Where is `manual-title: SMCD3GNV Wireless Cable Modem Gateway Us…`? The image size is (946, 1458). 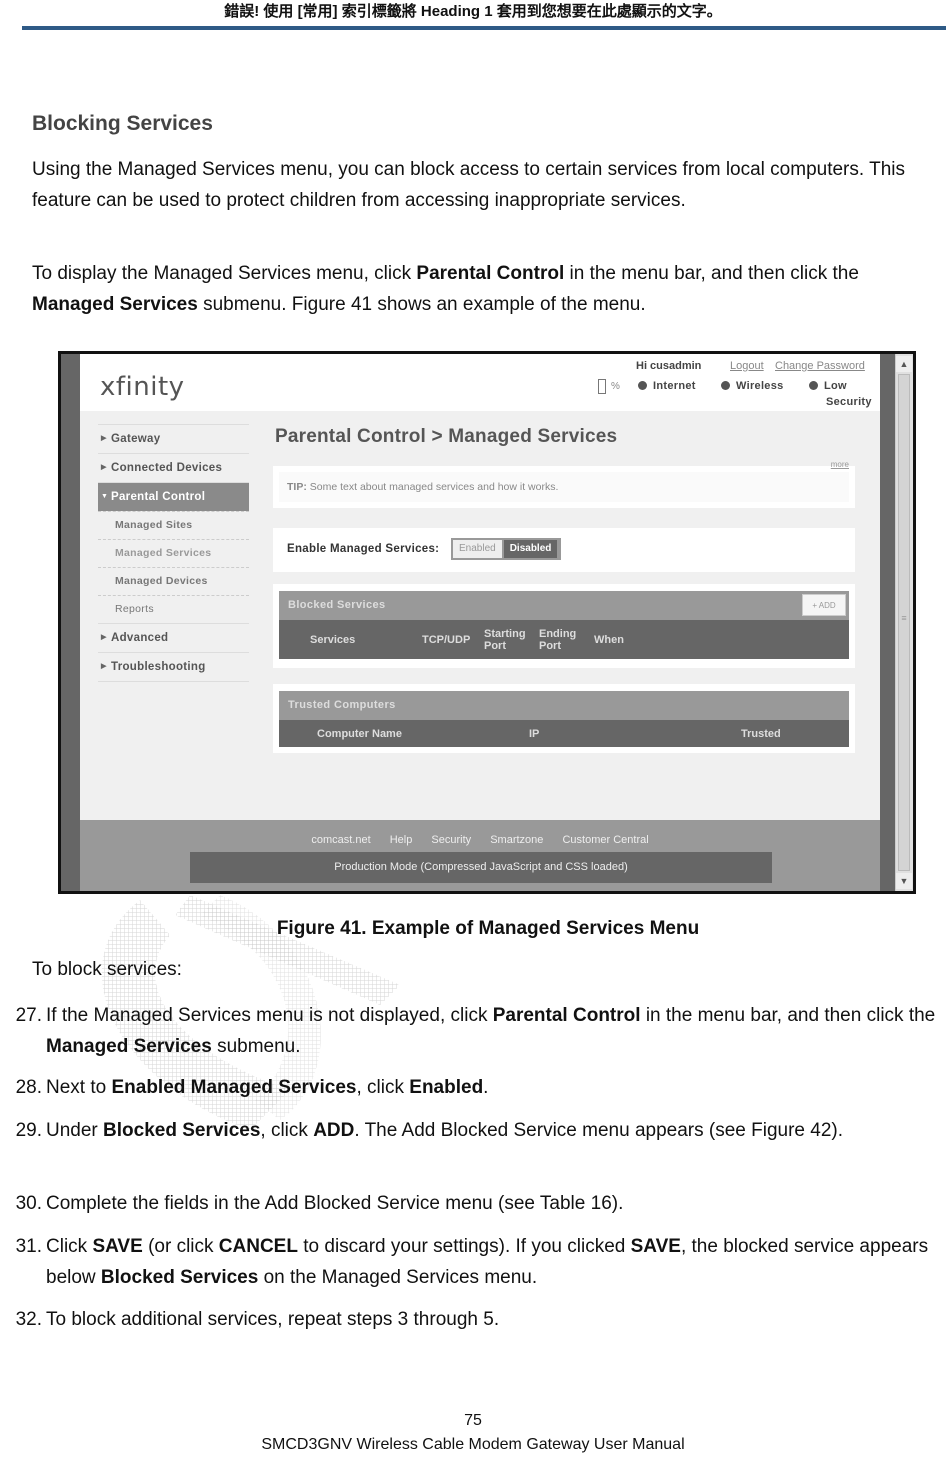 manual-title: SMCD3GNV Wireless Cable Modem Gateway Us… is located at coordinates (473, 1444).